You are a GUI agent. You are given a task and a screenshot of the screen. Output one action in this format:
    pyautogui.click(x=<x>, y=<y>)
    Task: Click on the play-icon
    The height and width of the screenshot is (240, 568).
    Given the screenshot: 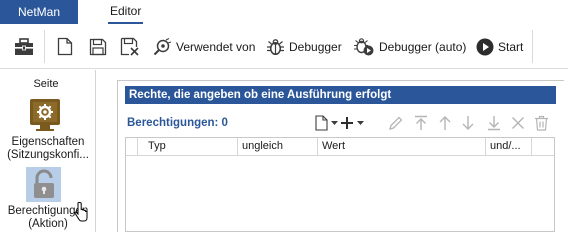 What is the action you would take?
    pyautogui.click(x=485, y=46)
    